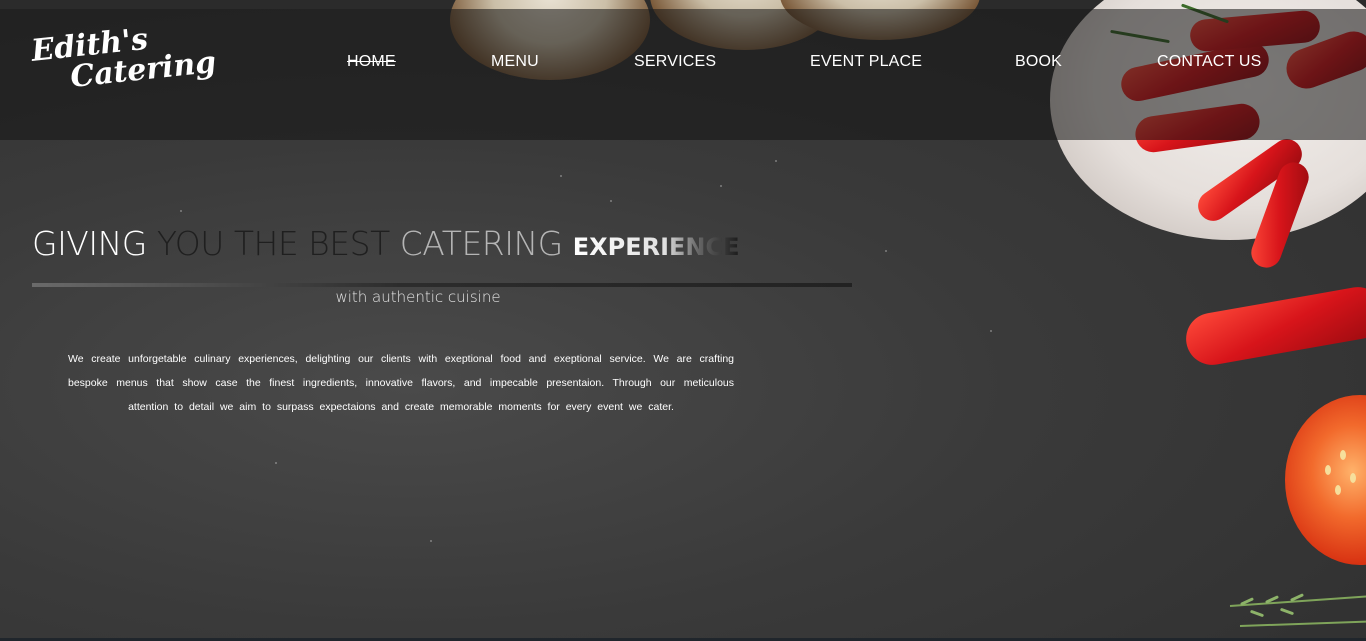 The image size is (1366, 641). I want to click on hero-title-part-1: GIVING, so click(89, 243).